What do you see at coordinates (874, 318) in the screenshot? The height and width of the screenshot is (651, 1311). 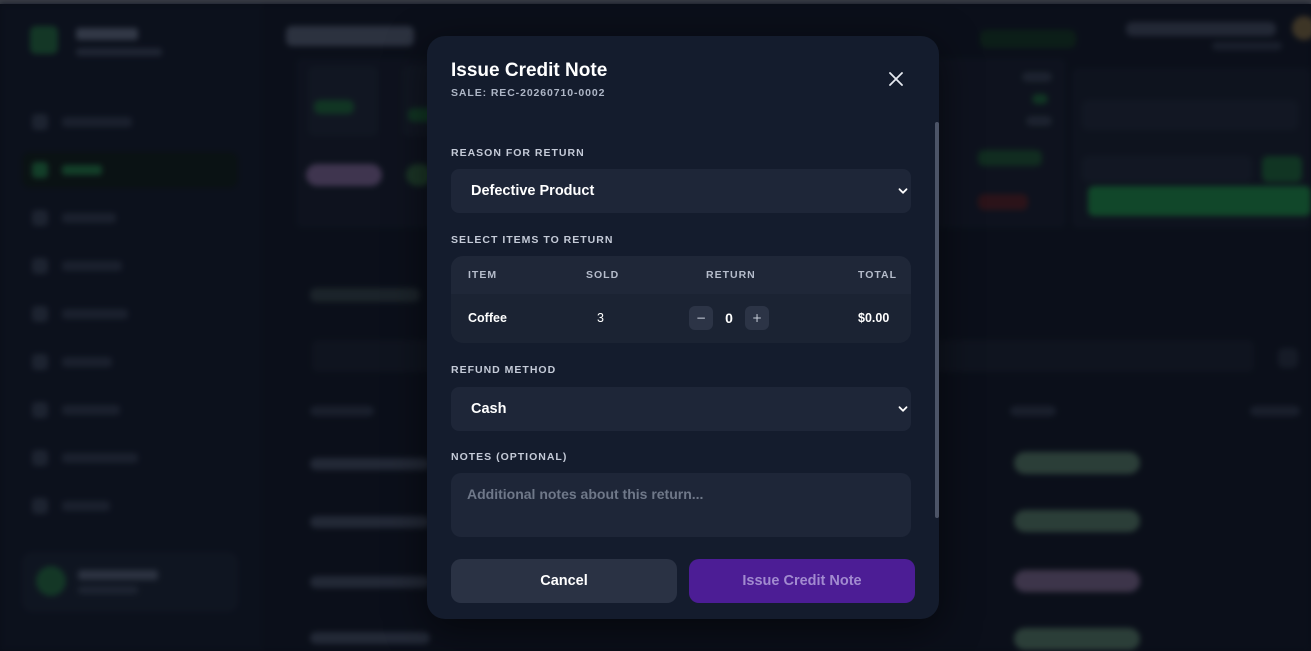 I see `item-total: $0.00` at bounding box center [874, 318].